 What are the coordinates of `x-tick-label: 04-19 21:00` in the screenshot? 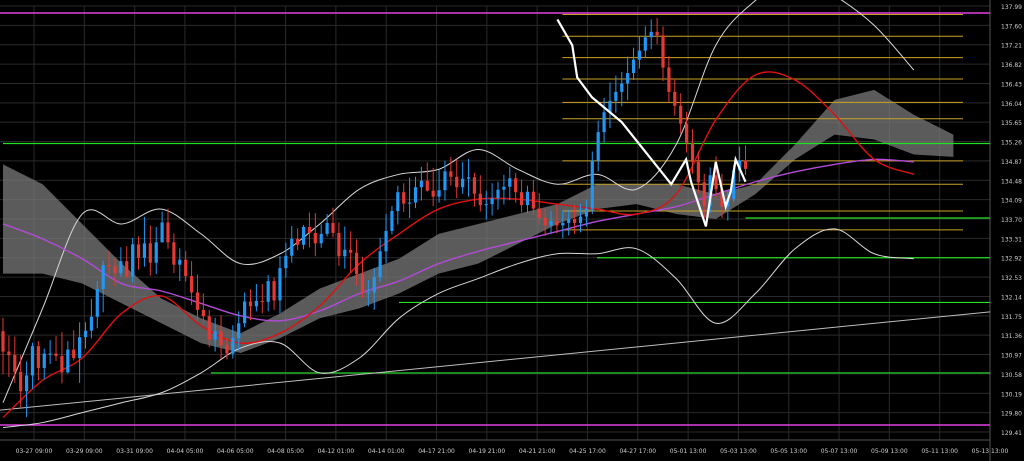 It's located at (487, 451).